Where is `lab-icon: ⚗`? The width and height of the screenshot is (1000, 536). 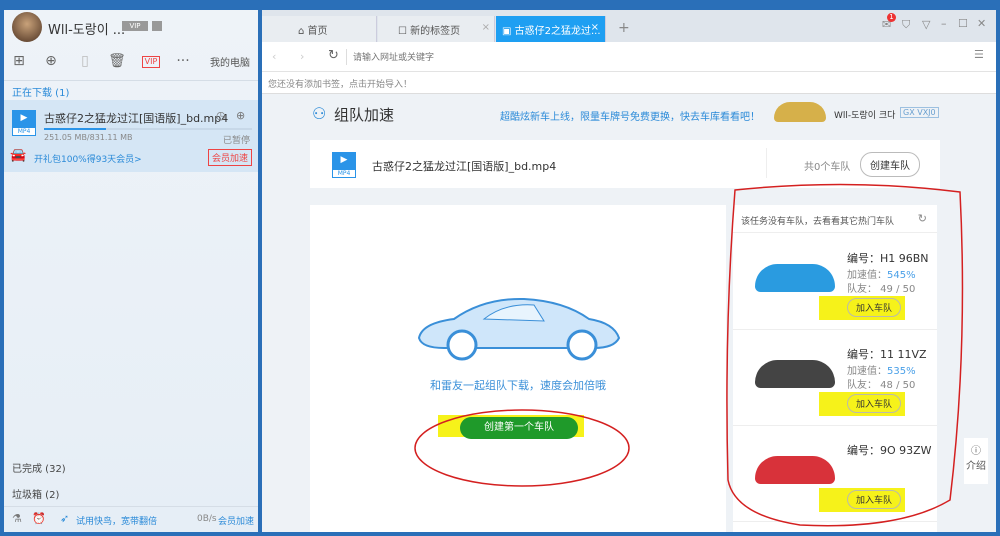 lab-icon: ⚗ is located at coordinates (17, 518).